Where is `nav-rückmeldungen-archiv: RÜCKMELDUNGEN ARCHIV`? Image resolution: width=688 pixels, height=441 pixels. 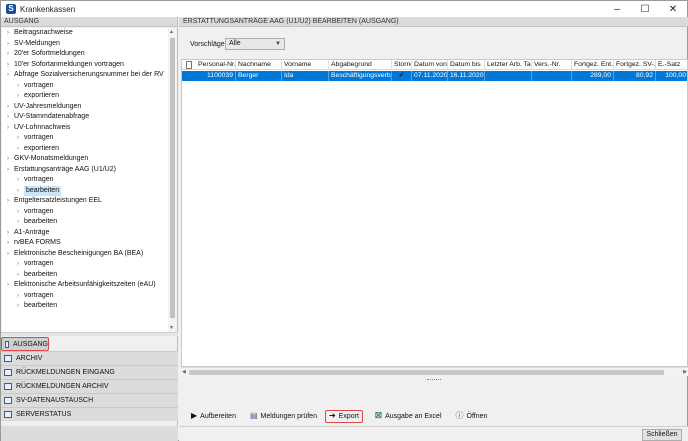
nav-rückmeldungen-archiv: RÜCKMELDUNGEN ARCHIV is located at coordinates (89, 386).